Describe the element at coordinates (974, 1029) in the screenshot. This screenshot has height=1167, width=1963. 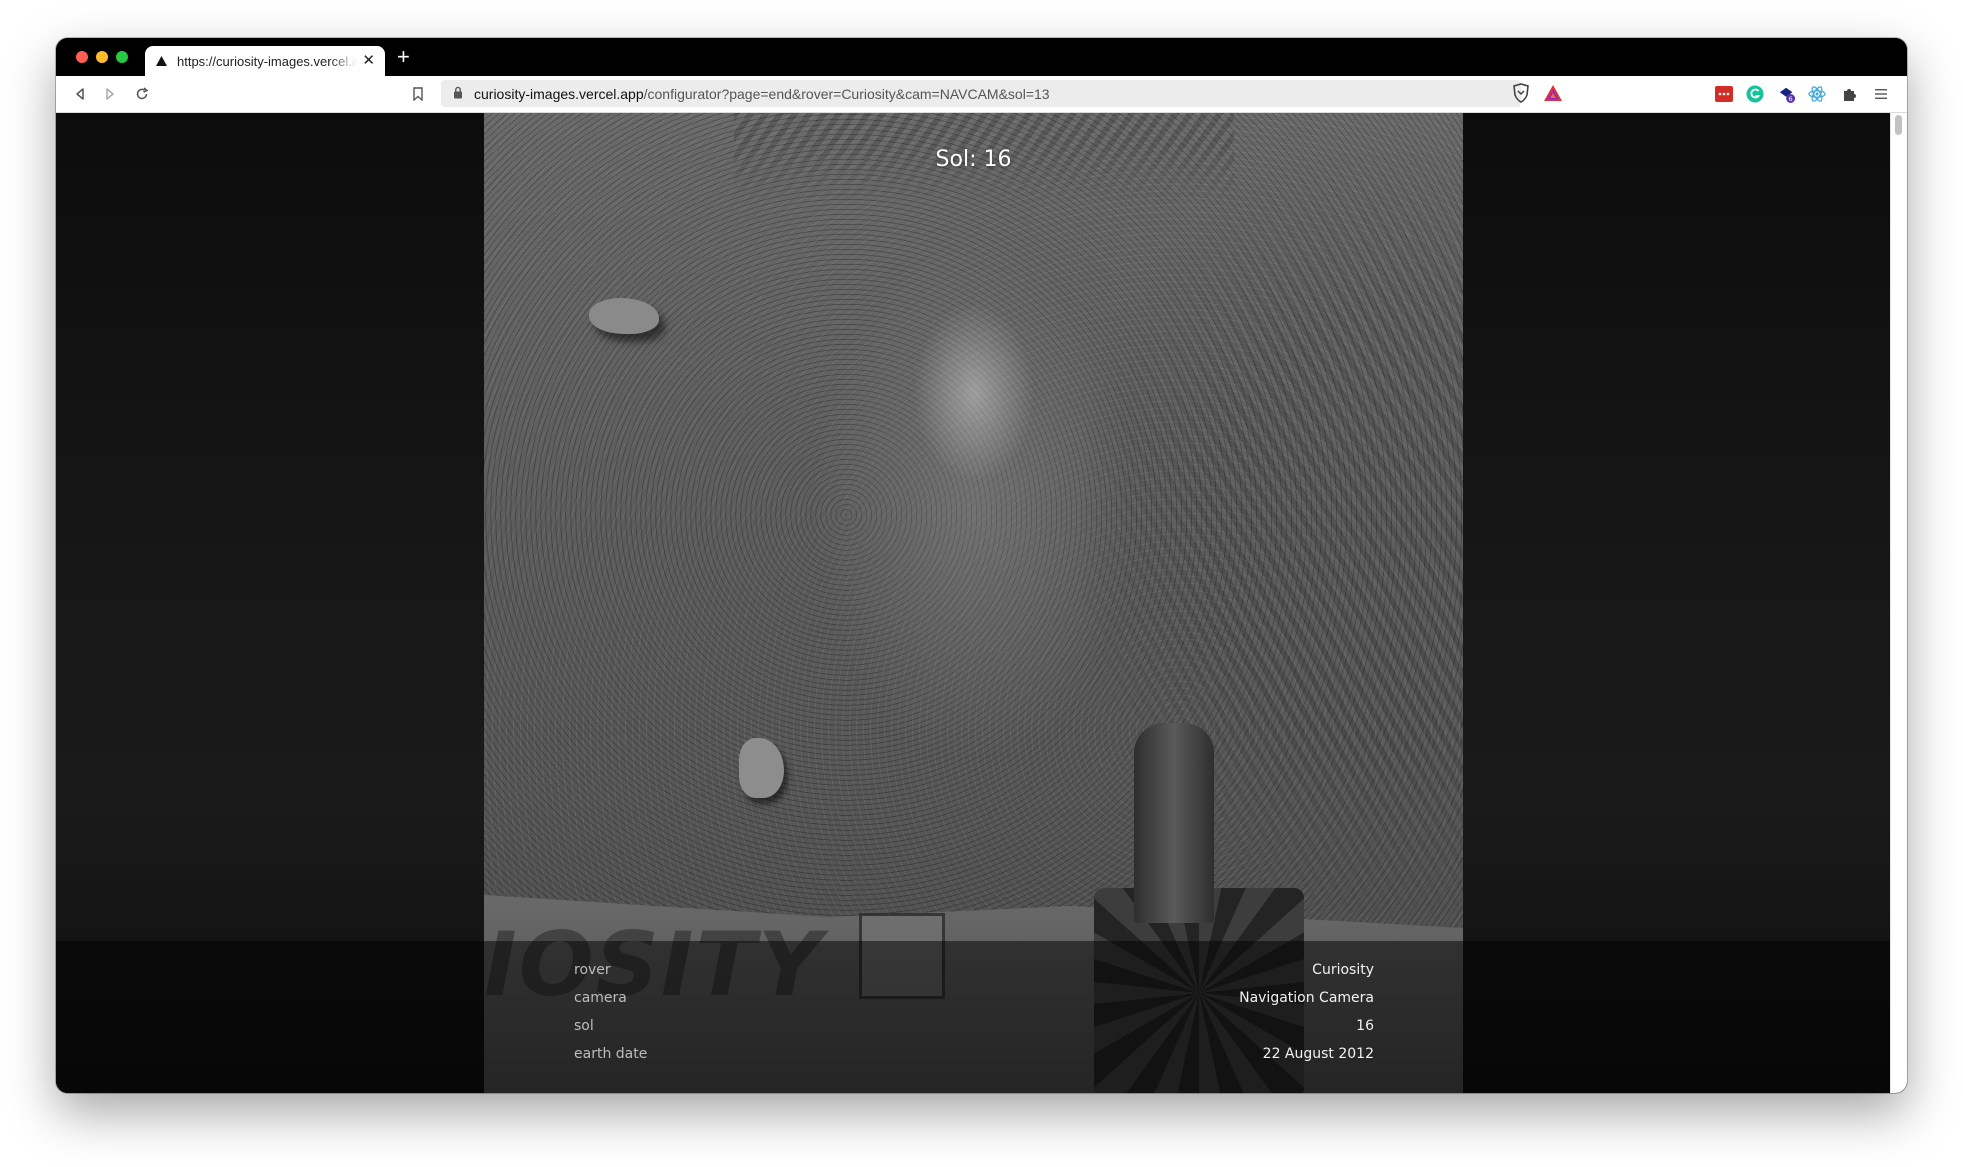
I see `info-row-sol: sol 16` at that location.